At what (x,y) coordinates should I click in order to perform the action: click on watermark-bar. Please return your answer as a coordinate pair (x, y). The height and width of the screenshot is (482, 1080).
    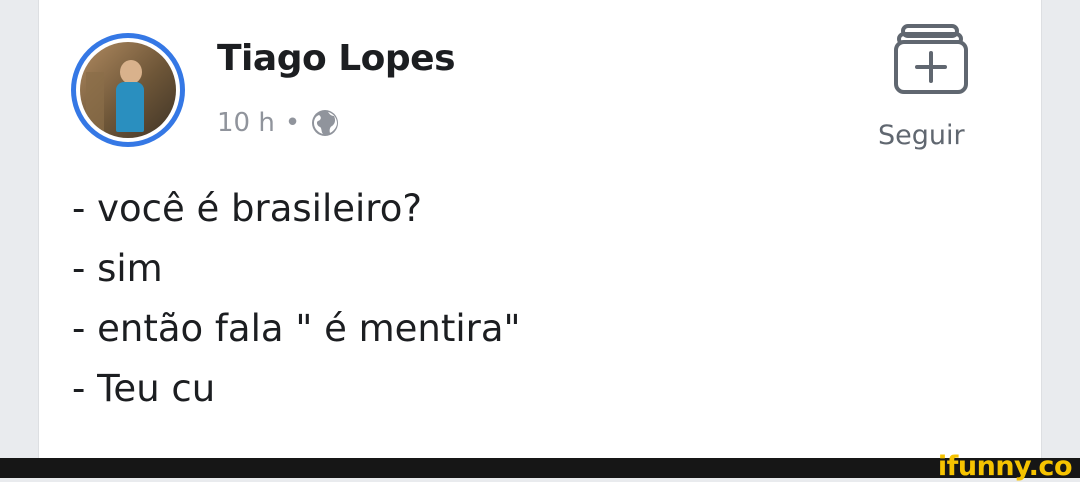
    Looking at the image, I should click on (540, 468).